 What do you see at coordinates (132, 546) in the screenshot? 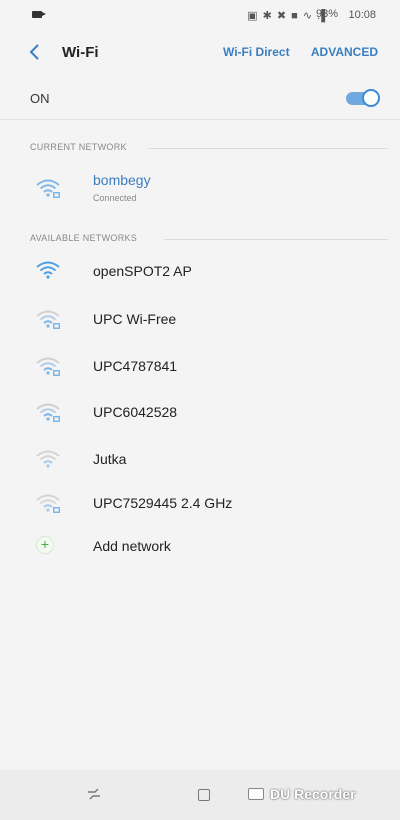
I see `add-network-label: Add network` at bounding box center [132, 546].